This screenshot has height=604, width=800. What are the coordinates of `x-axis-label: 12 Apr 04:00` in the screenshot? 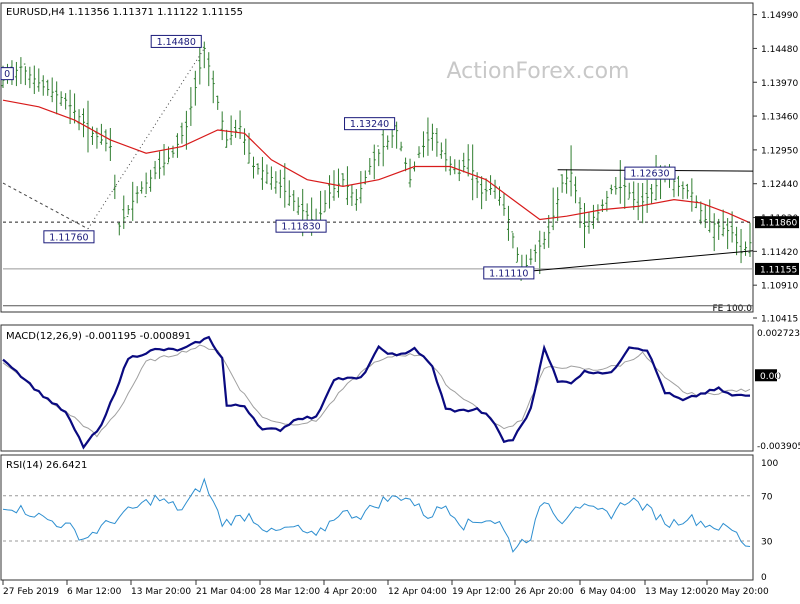 It's located at (417, 592).